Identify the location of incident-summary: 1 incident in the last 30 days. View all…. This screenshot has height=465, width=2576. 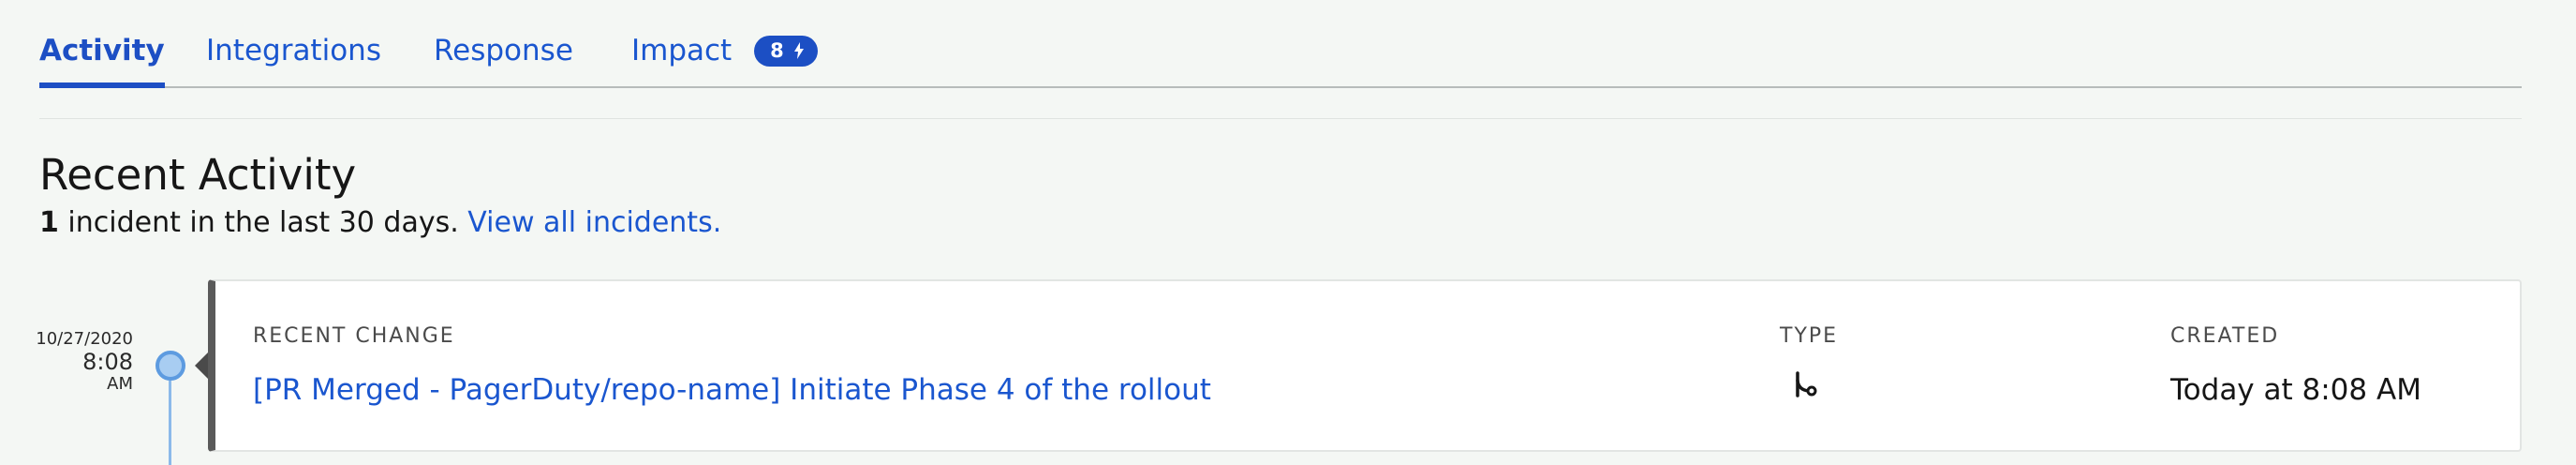
(380, 222).